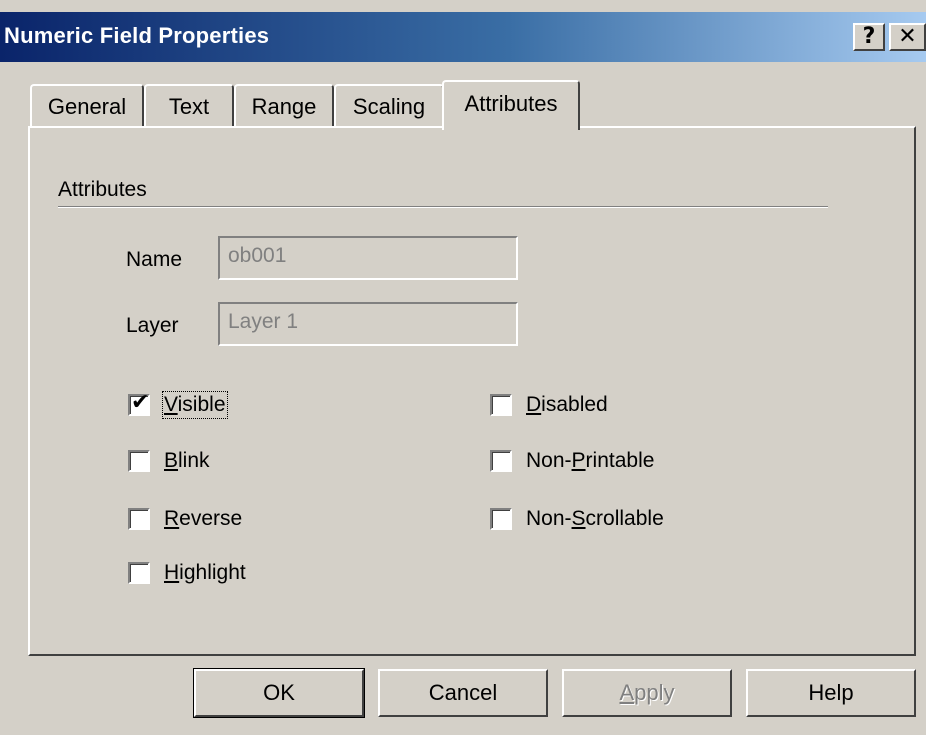 The image size is (926, 735). I want to click on blink-label: Blink, so click(187, 460).